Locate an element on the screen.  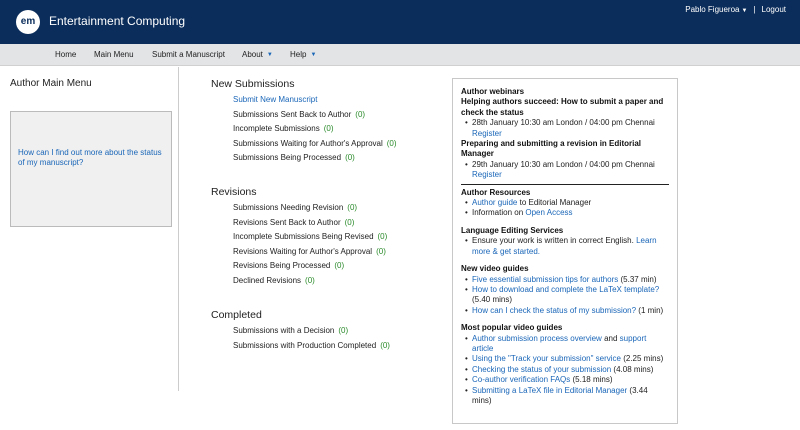
submit-new-manuscript-link: Submit New Manuscript is located at coordinates (275, 99).